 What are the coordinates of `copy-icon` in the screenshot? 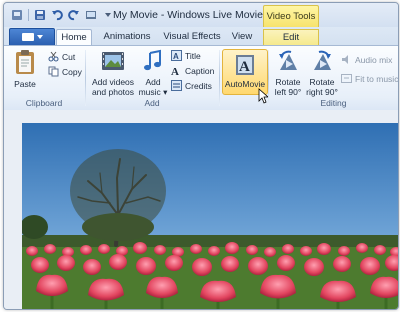 It's located at (53, 71).